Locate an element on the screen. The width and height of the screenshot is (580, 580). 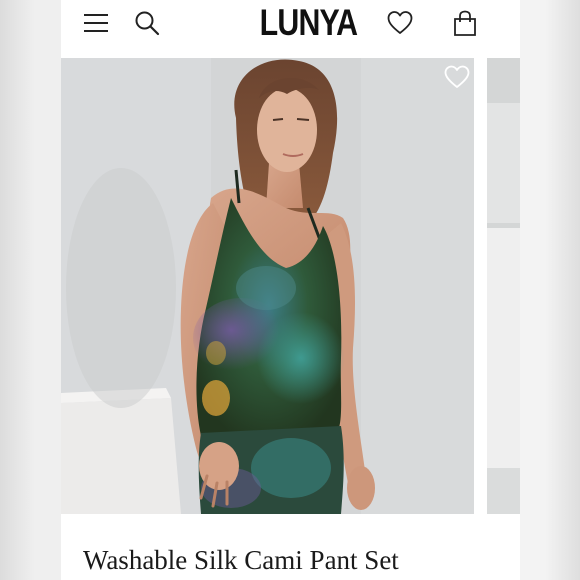
next-product-image is located at coordinates (503, 286).